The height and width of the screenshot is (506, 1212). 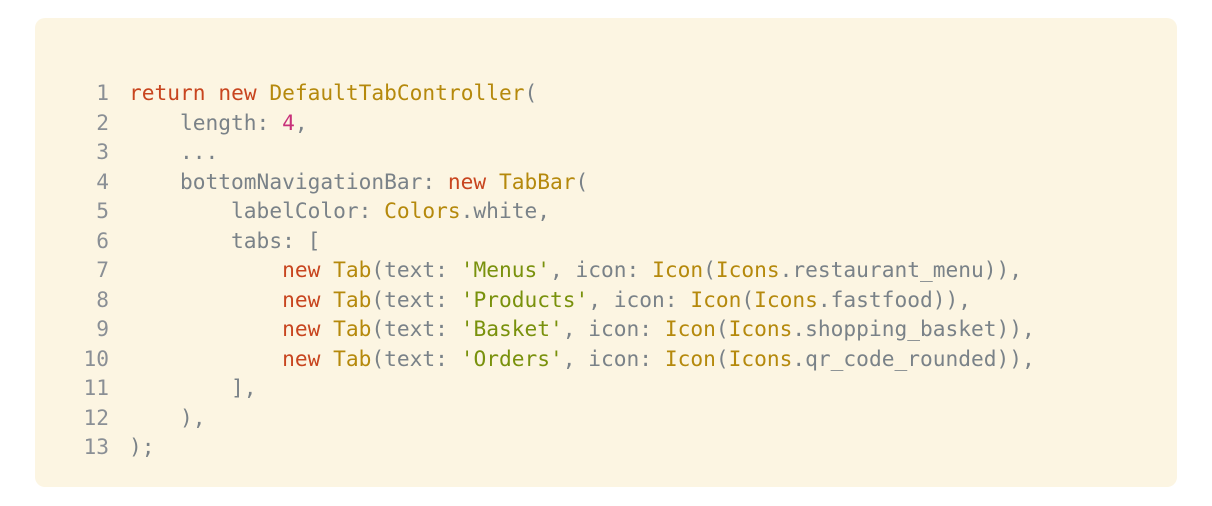 I want to click on code-token: bottomNavigationBar:, so click(x=288, y=181).